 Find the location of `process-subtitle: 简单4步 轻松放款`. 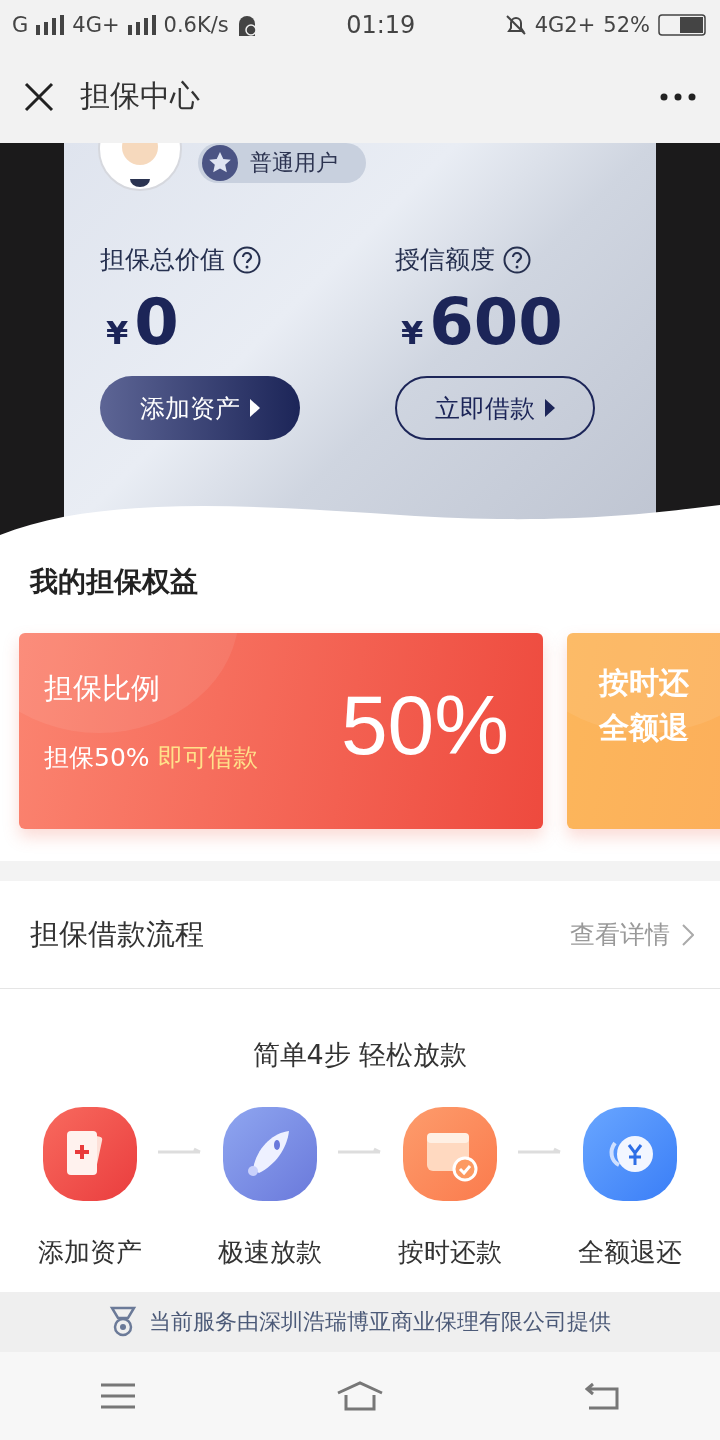

process-subtitle: 简单4步 轻松放款 is located at coordinates (360, 1055).